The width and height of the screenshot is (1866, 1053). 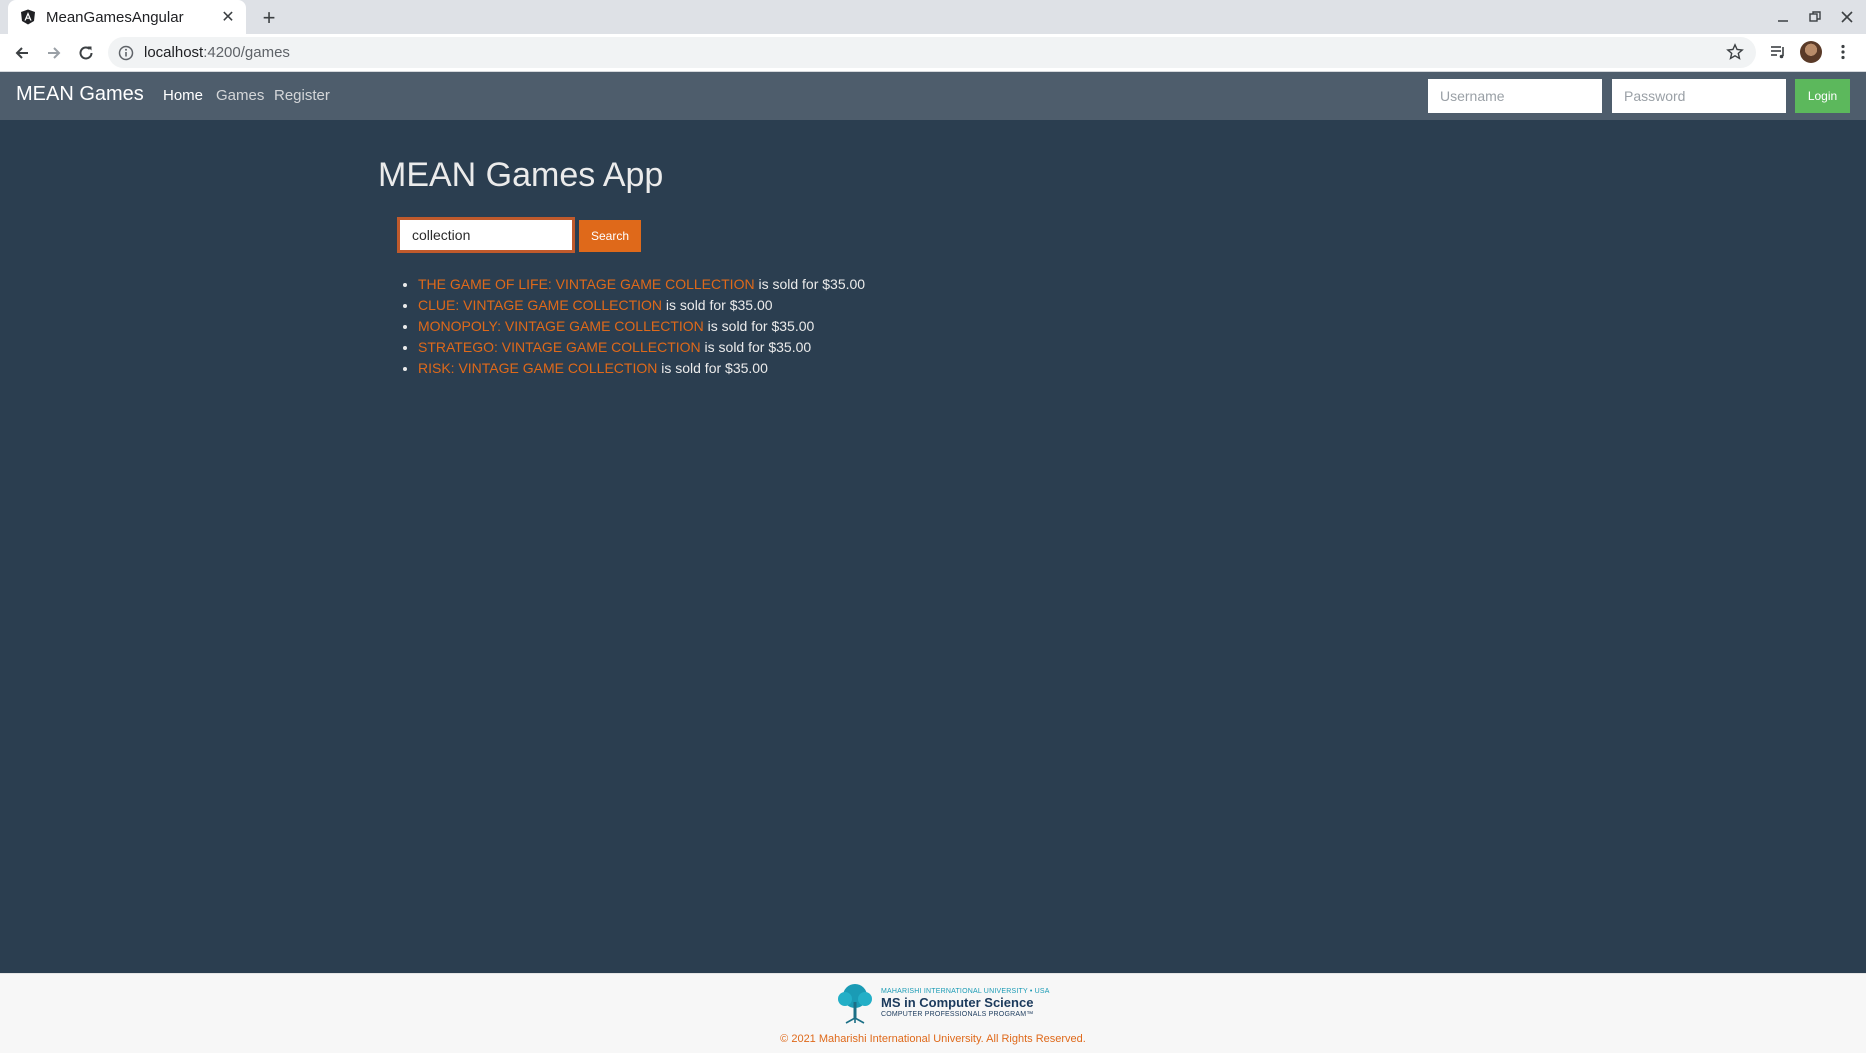 I want to click on angular-favicon-icon, so click(x=28, y=17).